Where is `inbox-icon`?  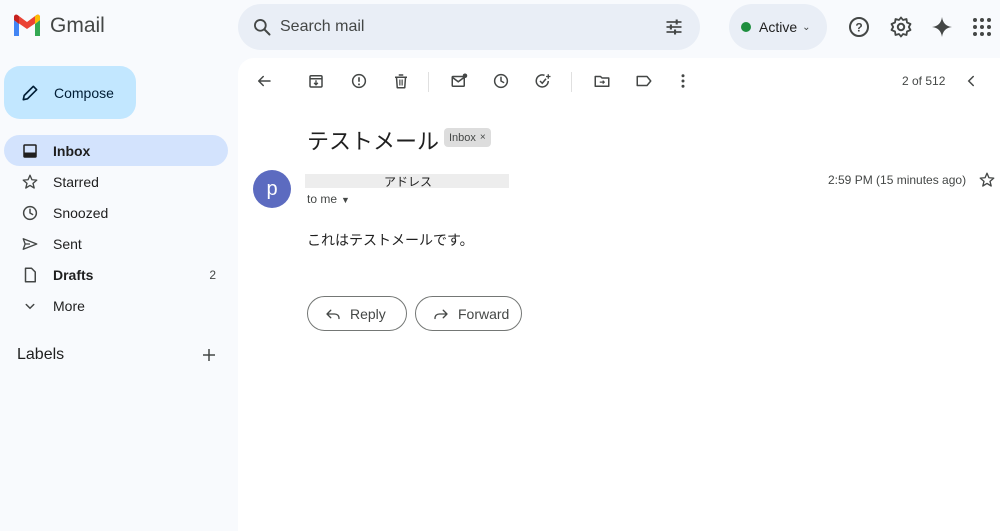 inbox-icon is located at coordinates (30, 150).